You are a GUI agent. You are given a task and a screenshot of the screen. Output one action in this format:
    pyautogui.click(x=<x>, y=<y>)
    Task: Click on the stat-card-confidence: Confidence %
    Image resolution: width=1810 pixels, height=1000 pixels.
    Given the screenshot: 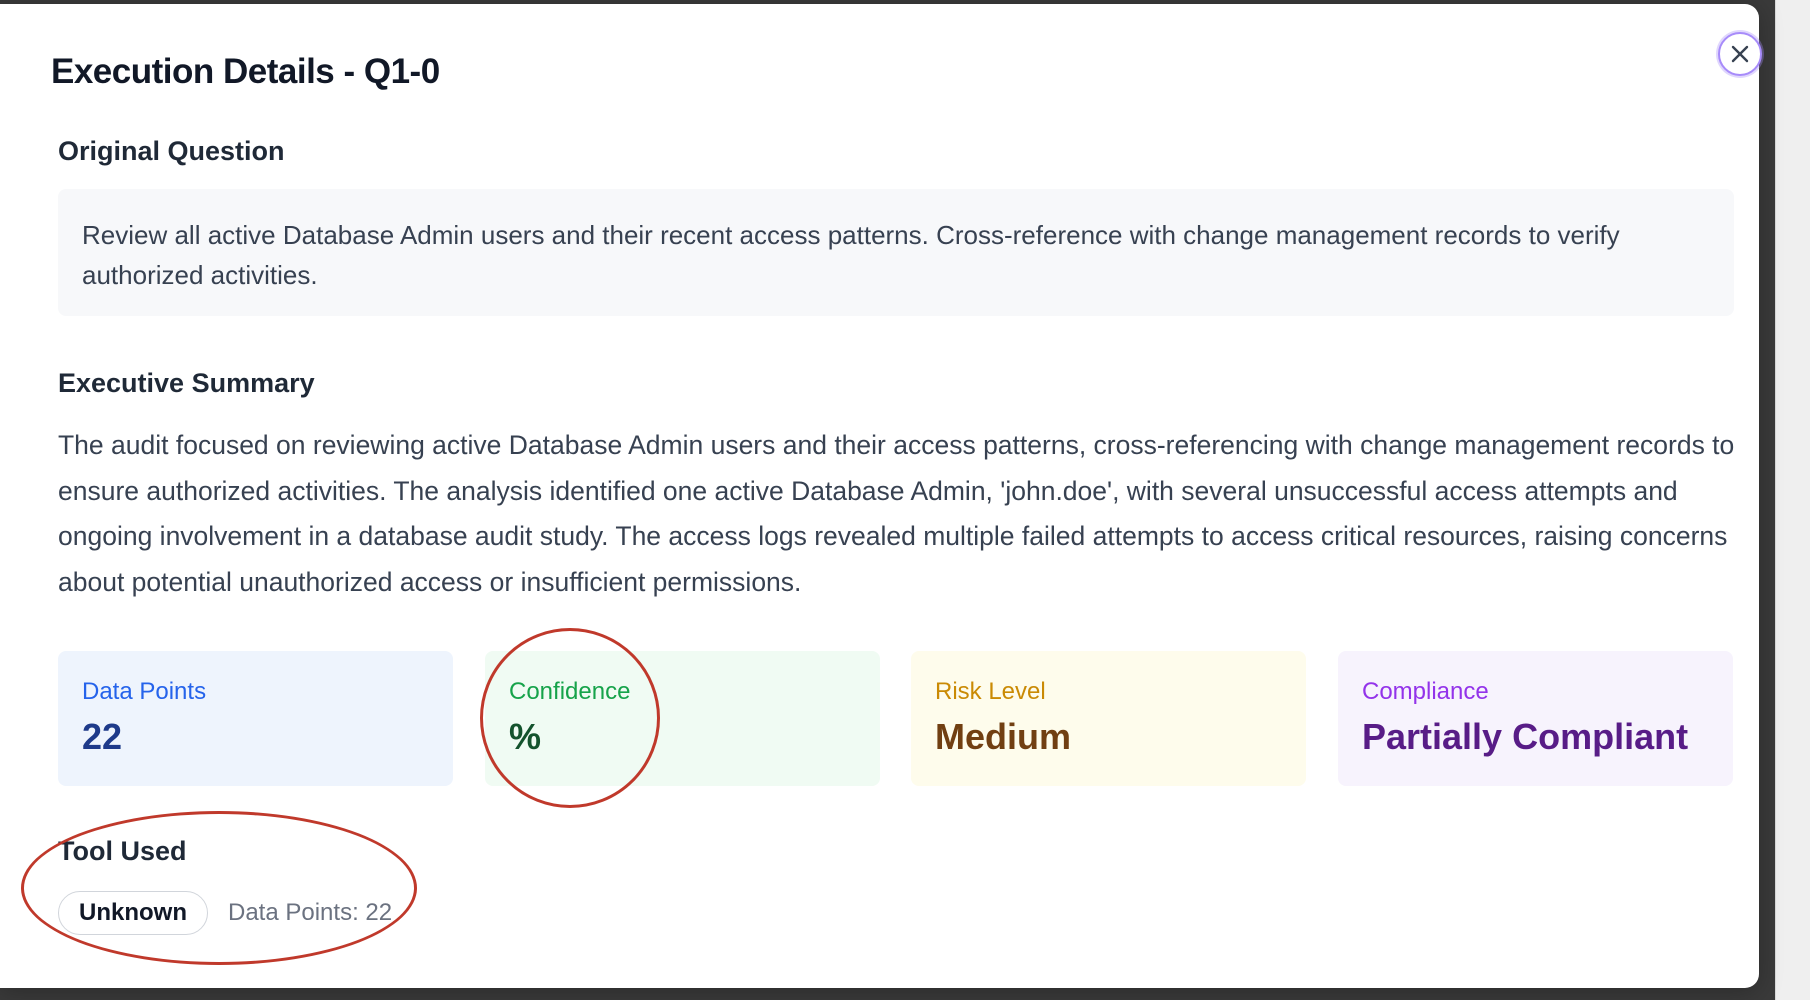 What is the action you would take?
    pyautogui.click(x=682, y=718)
    